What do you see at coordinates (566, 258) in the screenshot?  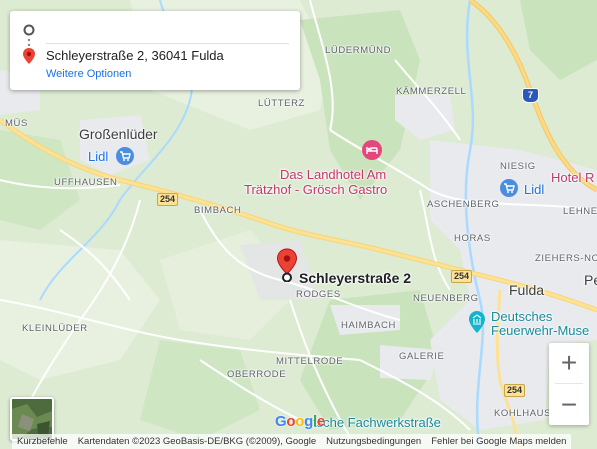 I see `place-ziehers-nord: ZIEHERS-NORD` at bounding box center [566, 258].